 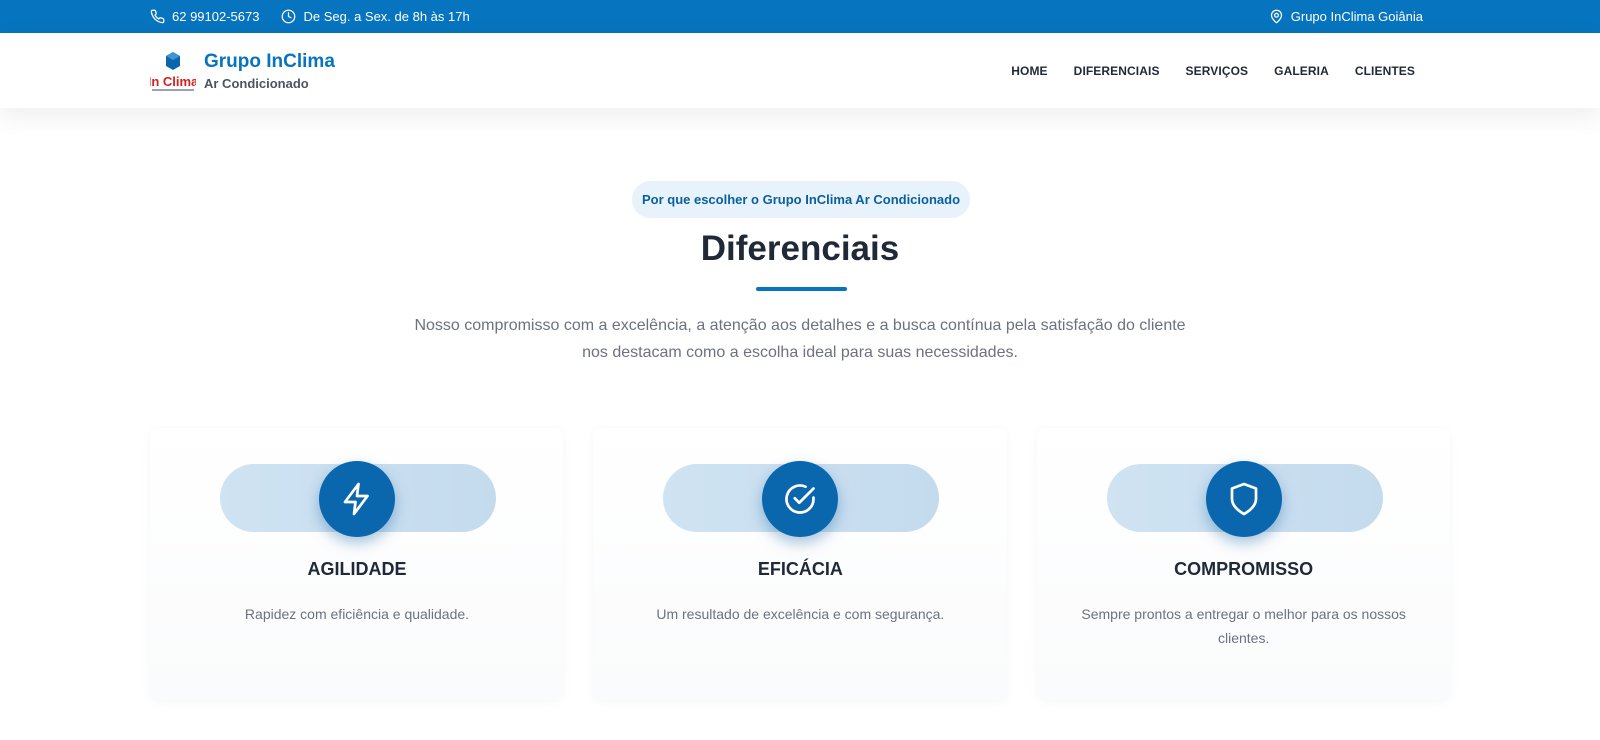 I want to click on shield-icon, so click(x=1244, y=499).